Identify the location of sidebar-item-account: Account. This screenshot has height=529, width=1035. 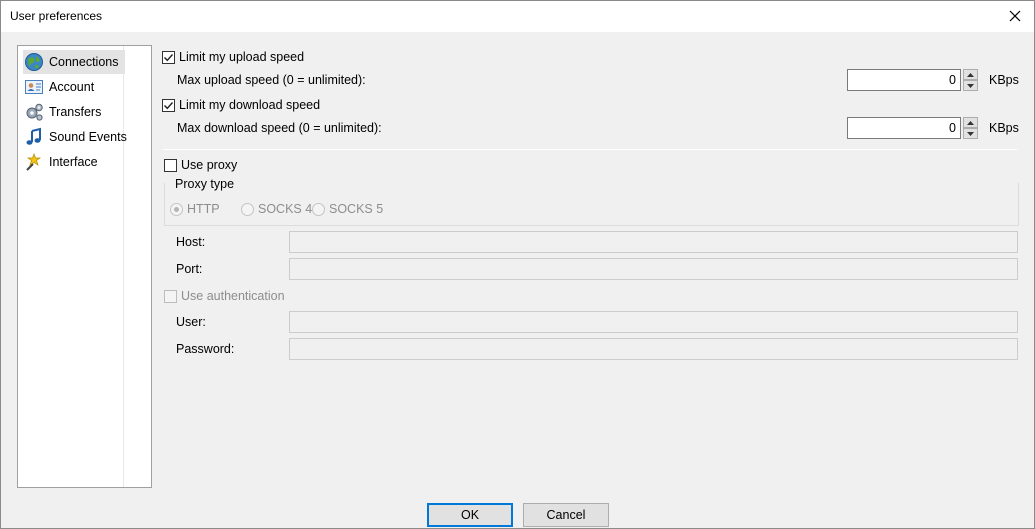
(61, 87).